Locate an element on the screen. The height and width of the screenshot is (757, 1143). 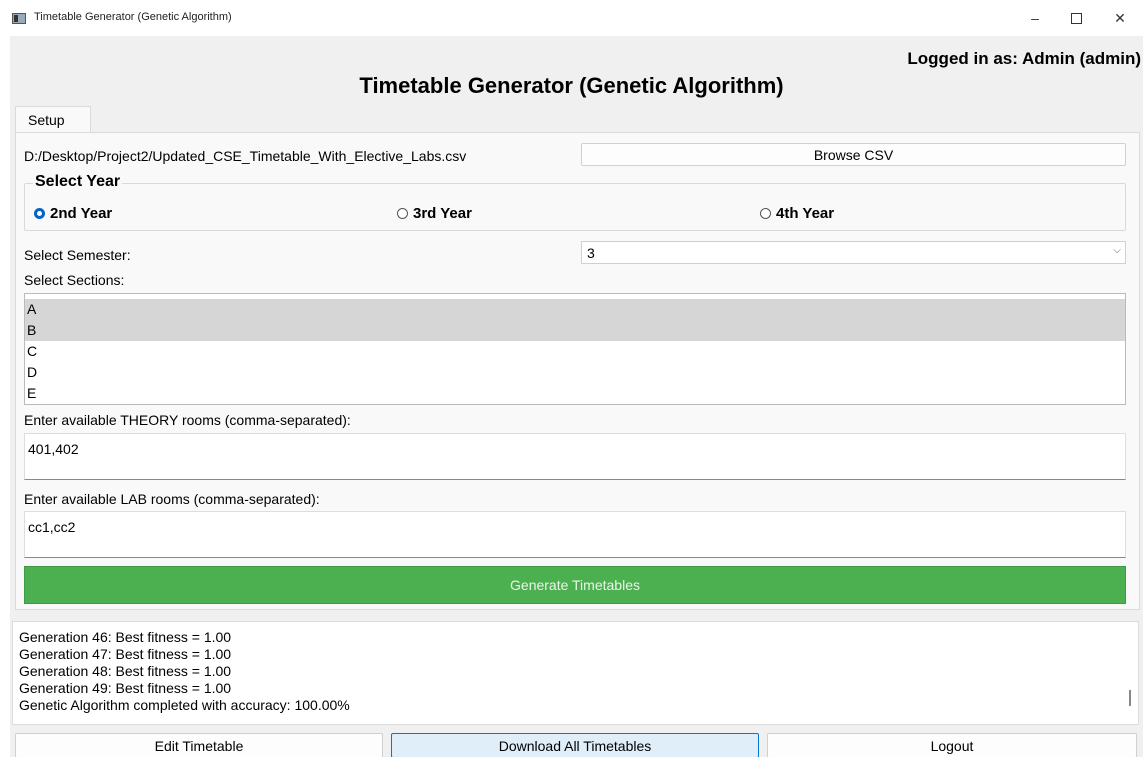
minimize-button: – is located at coordinates (1035, 18).